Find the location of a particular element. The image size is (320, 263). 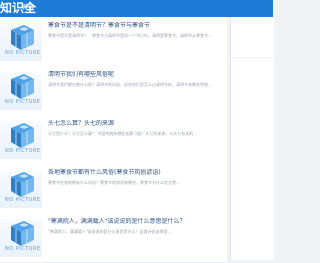

sidebar-panel is located at coordinates (252, 138).